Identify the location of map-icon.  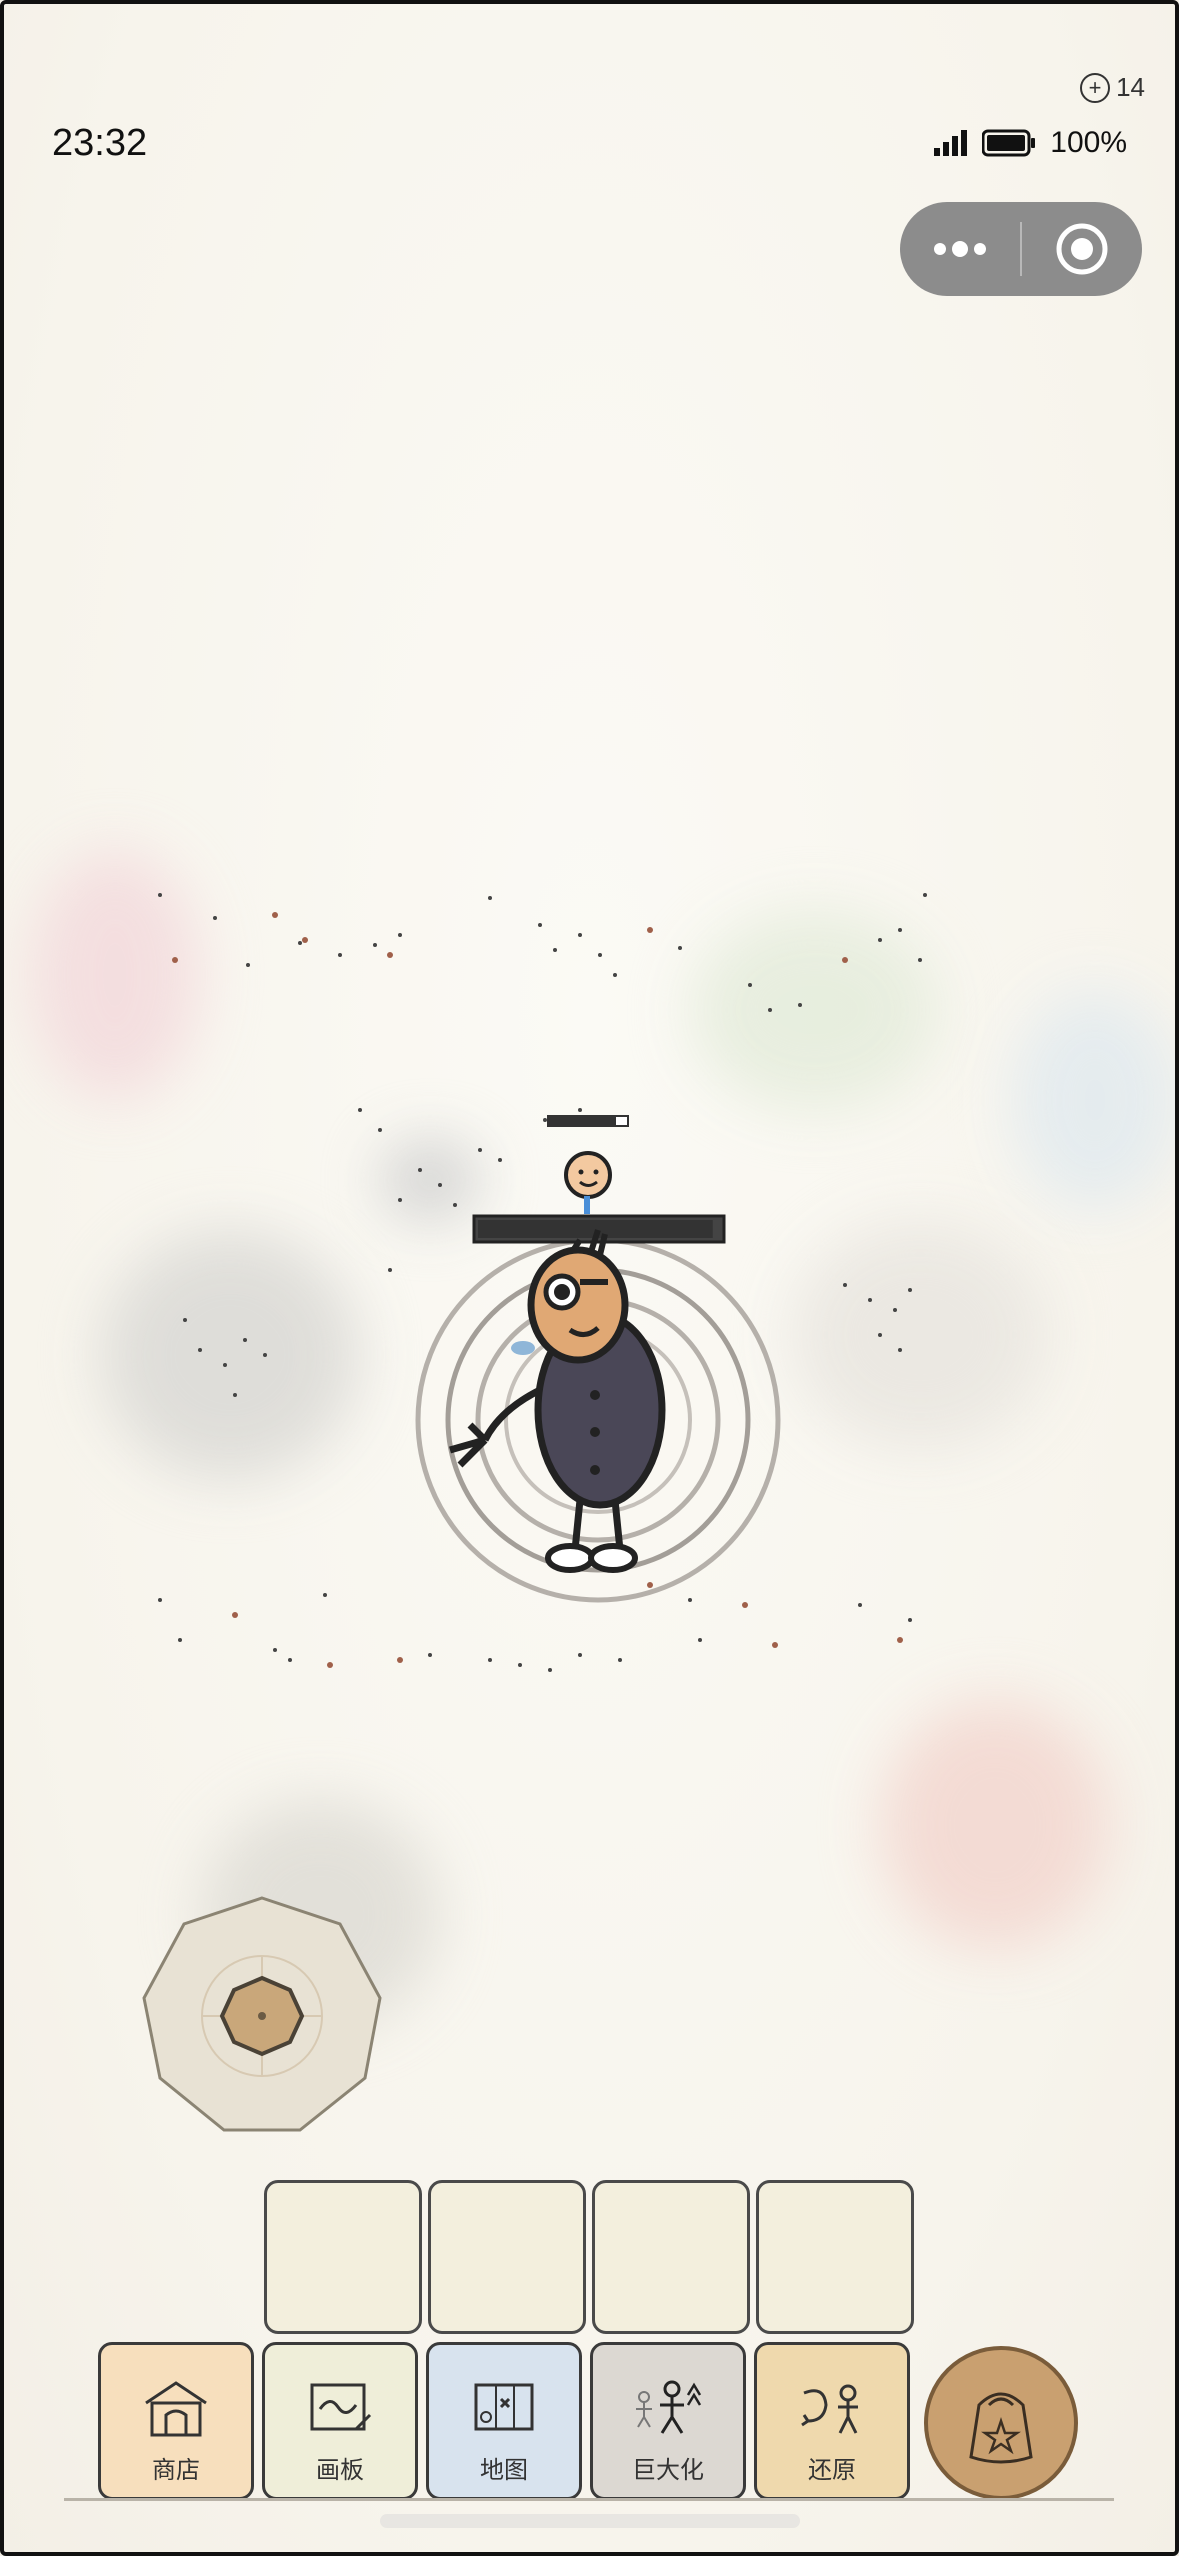
(504, 2407).